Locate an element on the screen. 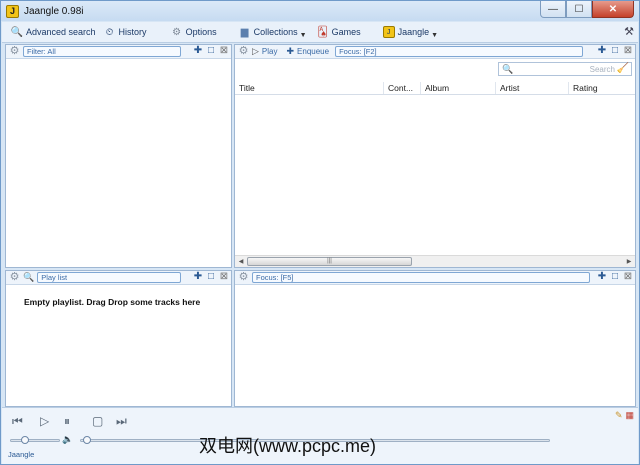 This screenshot has height=465, width=640. tracks-focus-chip: Focus: [F2] is located at coordinates (459, 51).